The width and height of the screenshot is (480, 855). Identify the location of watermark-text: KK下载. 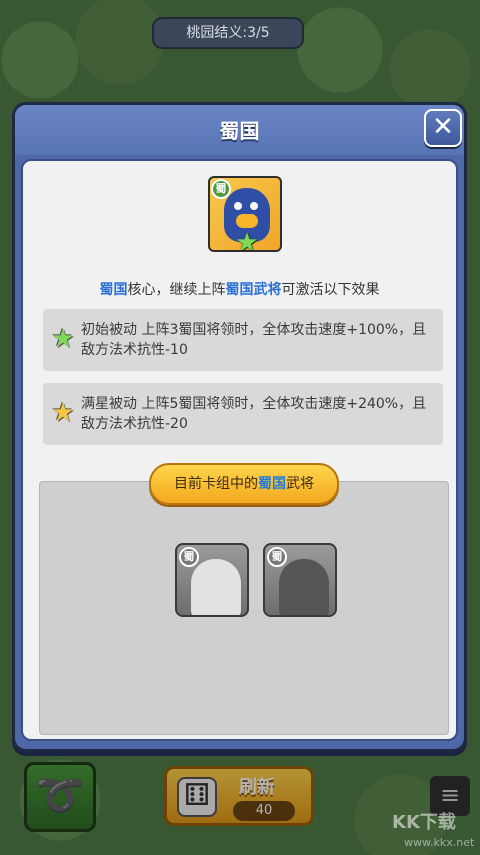
(424, 822).